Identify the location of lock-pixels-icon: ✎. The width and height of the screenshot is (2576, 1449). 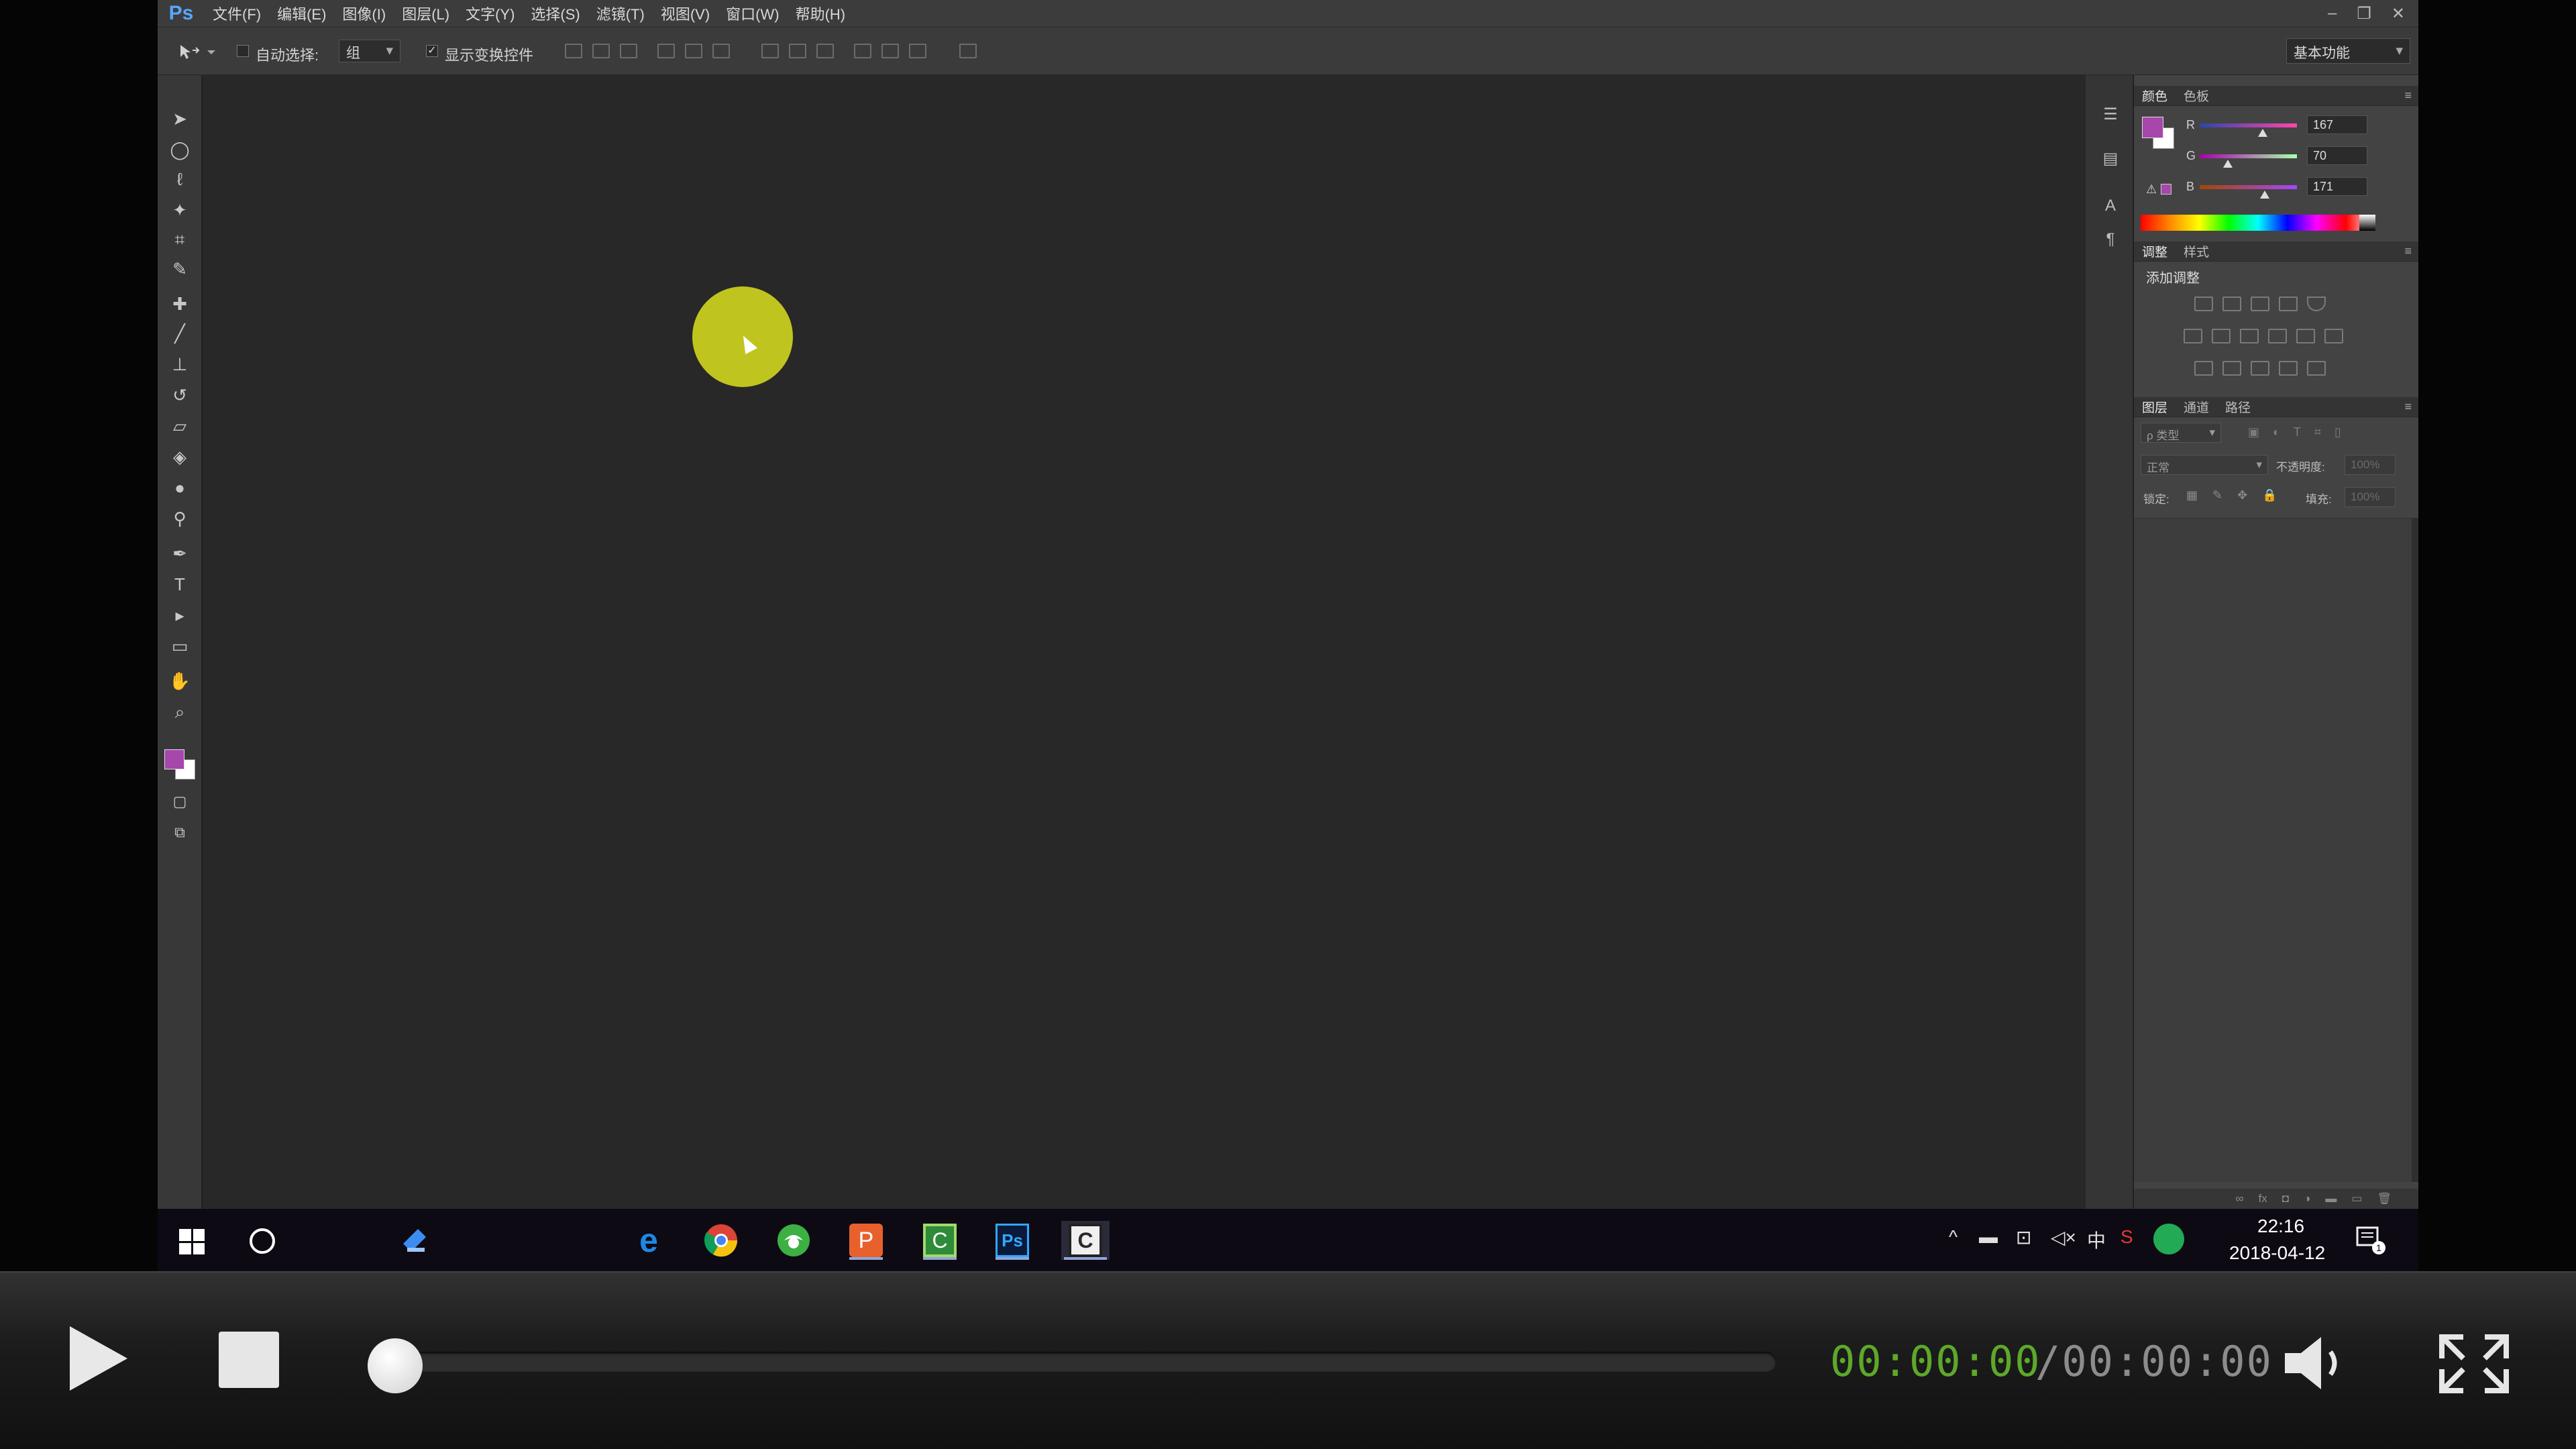
(2217, 495).